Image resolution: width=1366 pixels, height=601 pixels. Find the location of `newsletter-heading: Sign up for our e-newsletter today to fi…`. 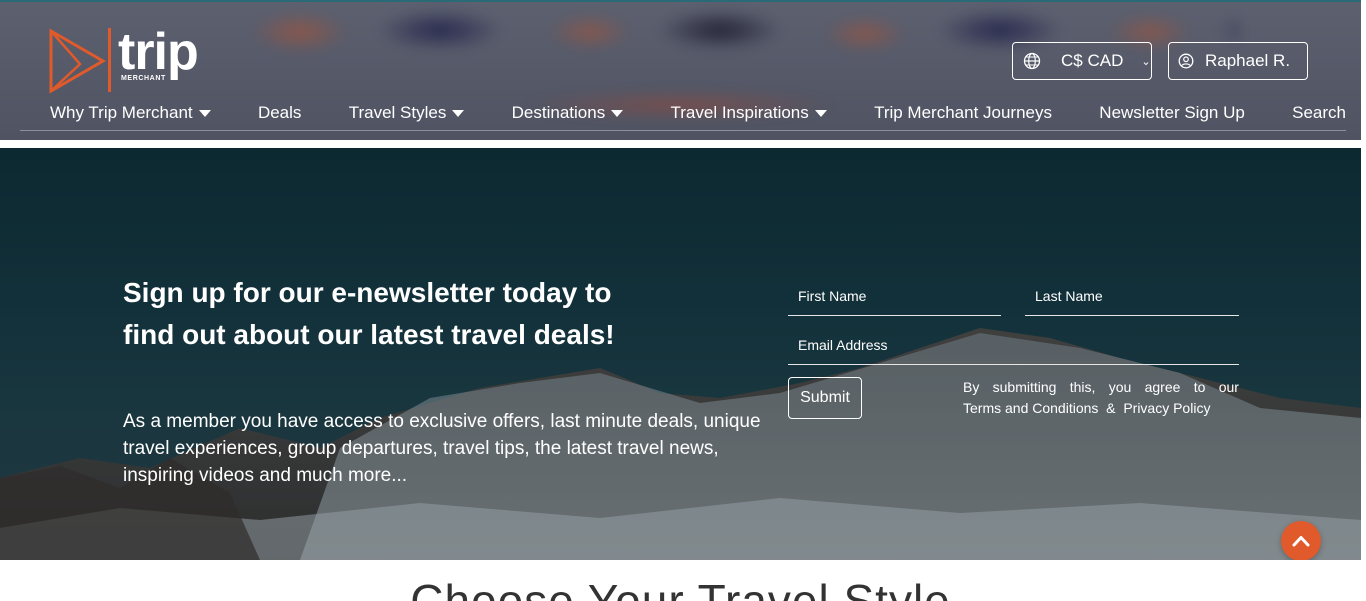

newsletter-heading: Sign up for our e-newsletter today to fi… is located at coordinates (369, 313).